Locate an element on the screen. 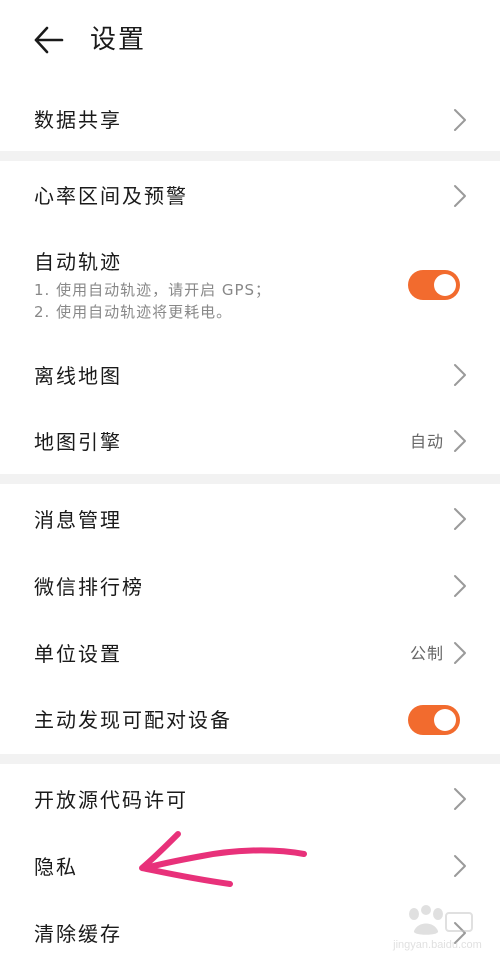 This screenshot has height=965, width=500. settings-item-label: 单位设置 is located at coordinates (78, 654).